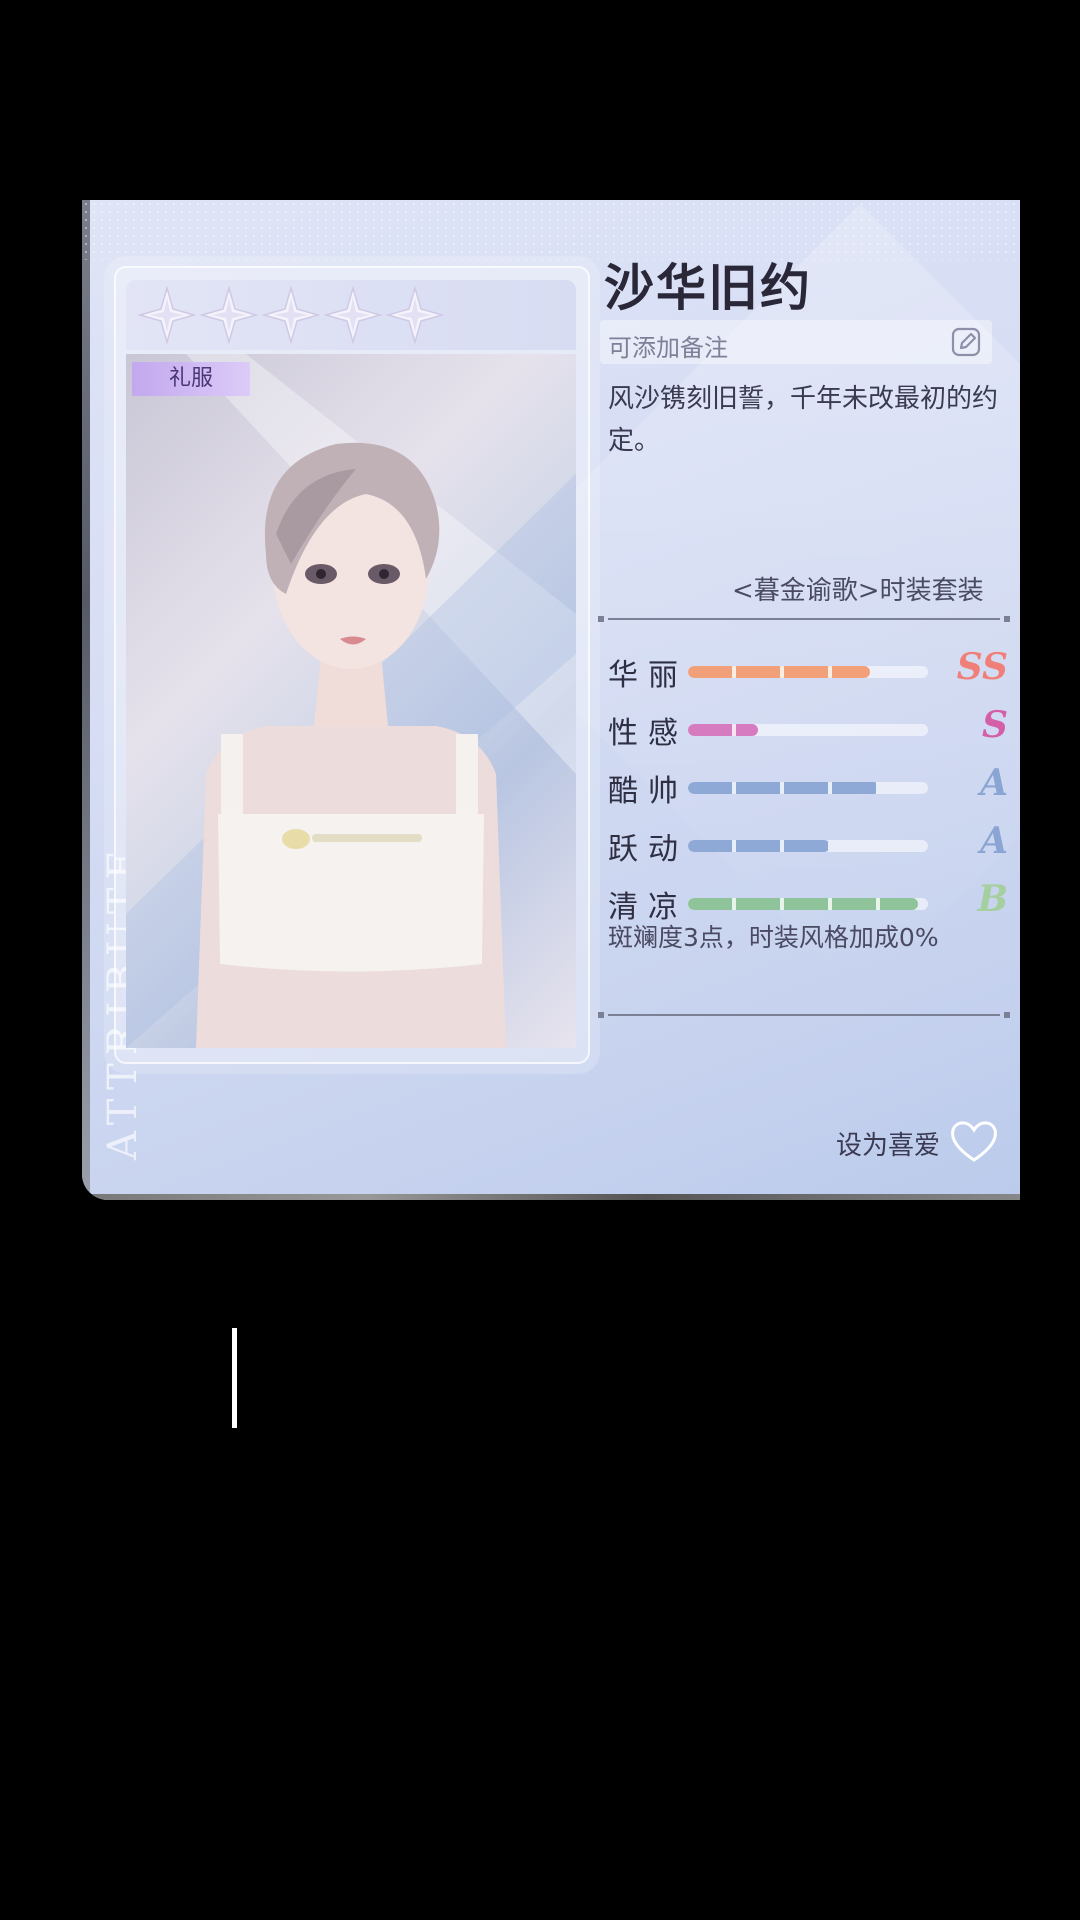 This screenshot has height=1920, width=1080. I want to click on text-cursor, so click(234, 1378).